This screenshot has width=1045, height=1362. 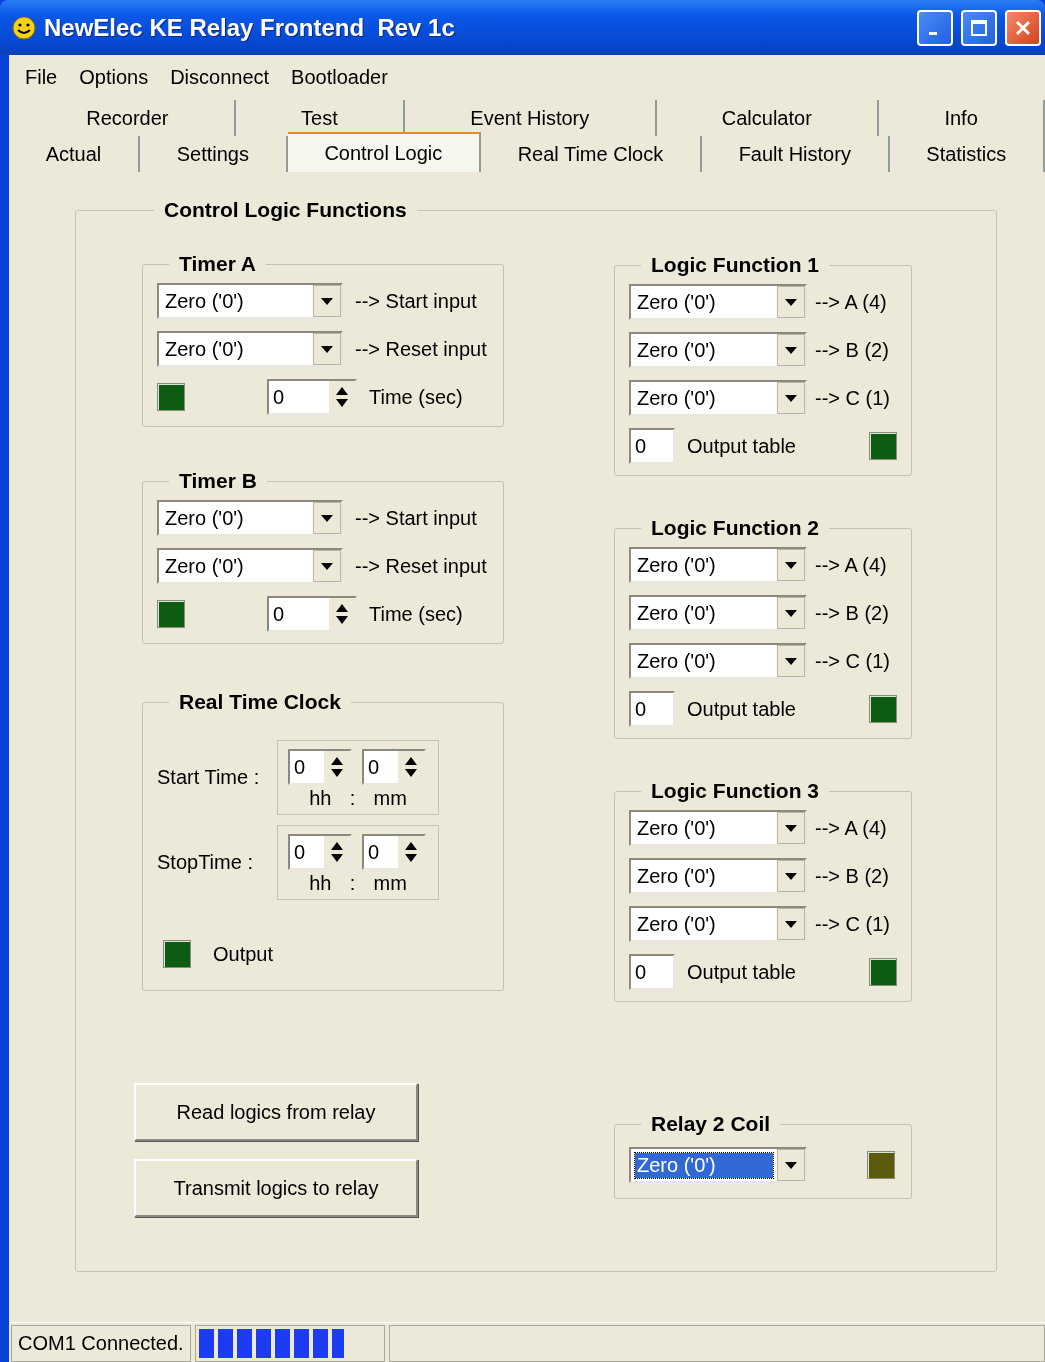 I want to click on menu-item: File, so click(x=41, y=77).